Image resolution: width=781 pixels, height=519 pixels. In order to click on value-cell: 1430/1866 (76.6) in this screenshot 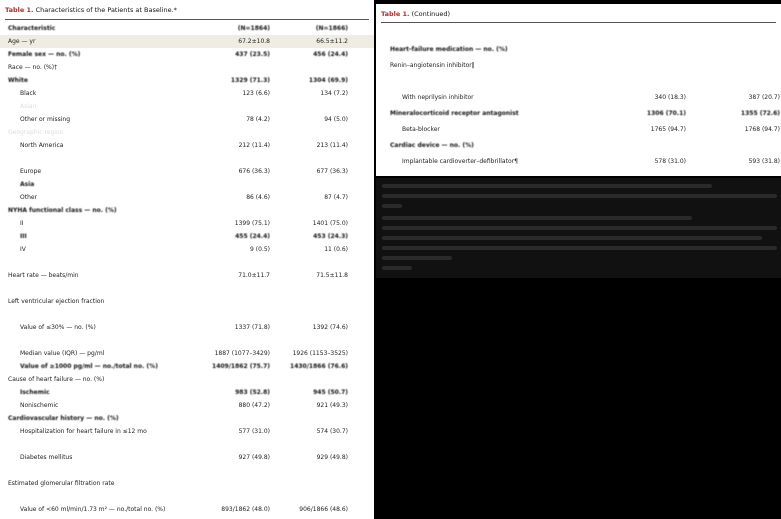, I will do `click(319, 366)`.